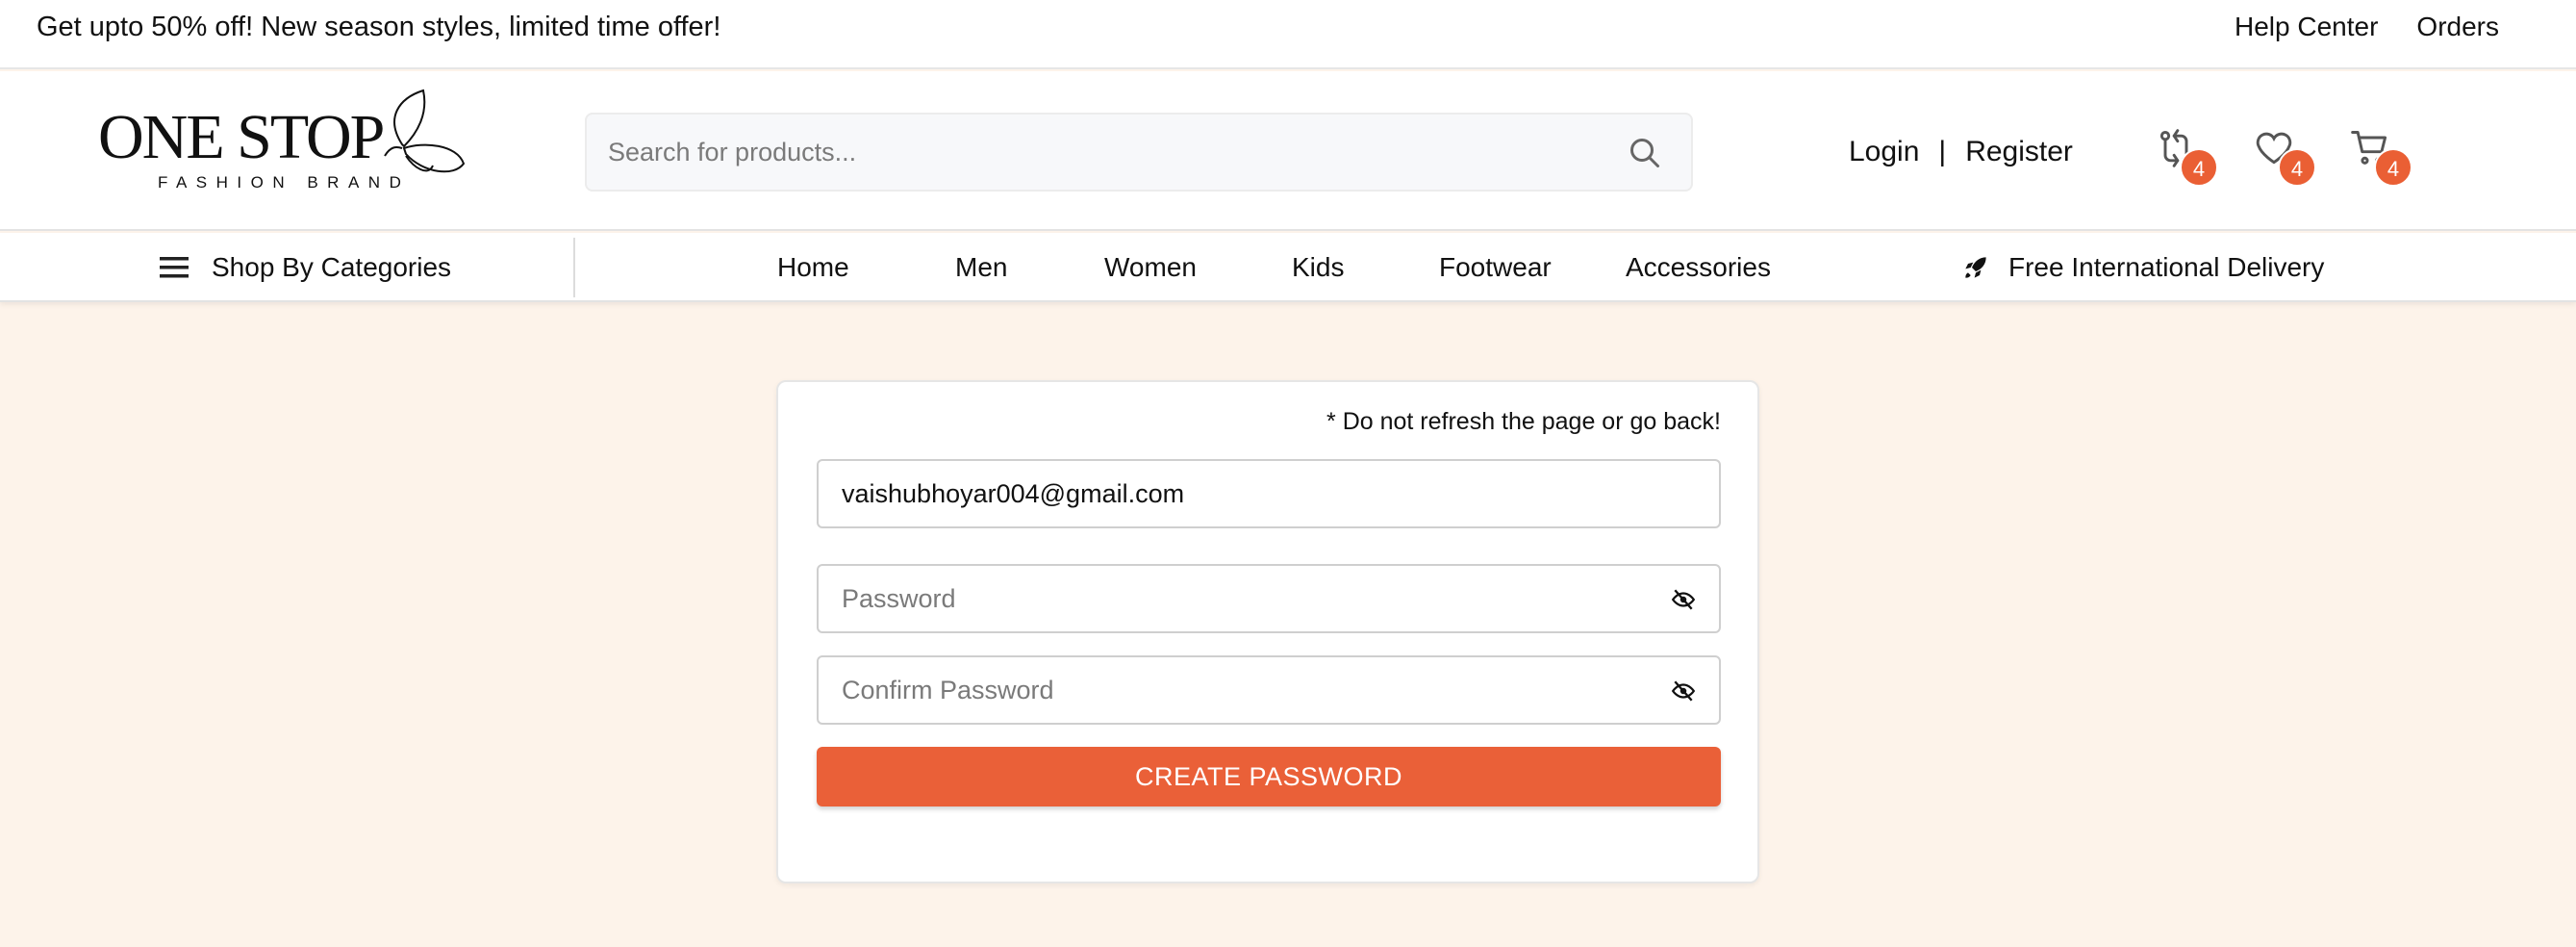 The height and width of the screenshot is (947, 2576). Describe the element at coordinates (1975, 268) in the screenshot. I see `rocket-icon` at that location.